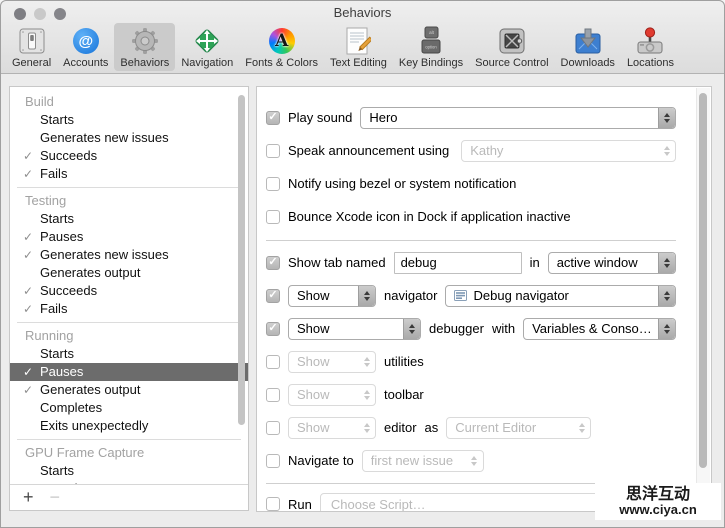 The height and width of the screenshot is (528, 725). Describe the element at coordinates (461, 295) in the screenshot. I see `debug-navigator-icon` at that location.